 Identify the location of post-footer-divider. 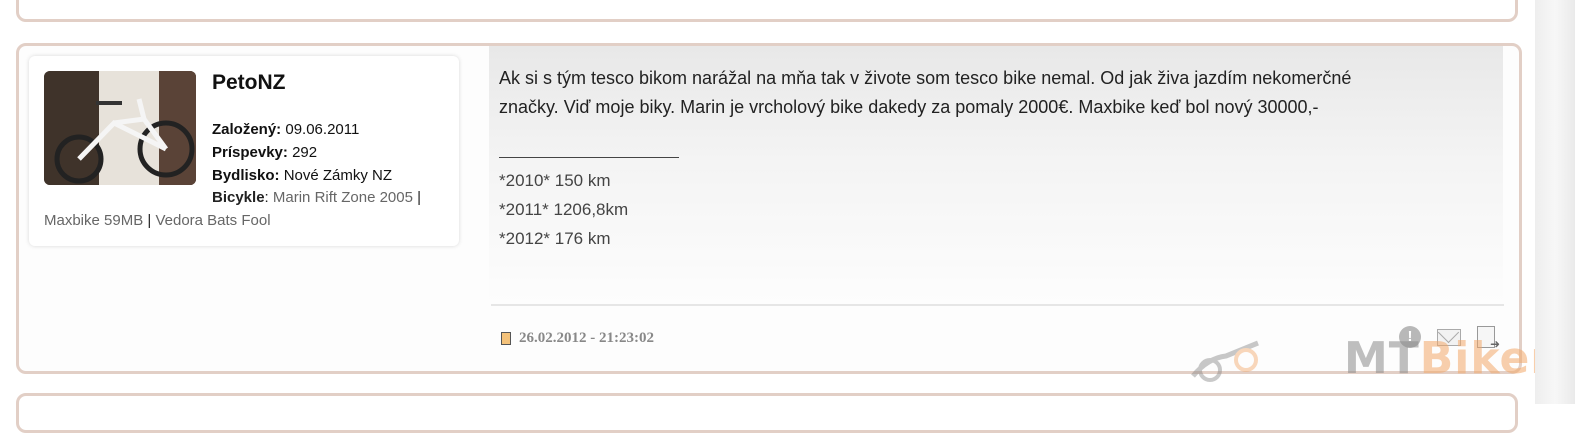
(997, 305).